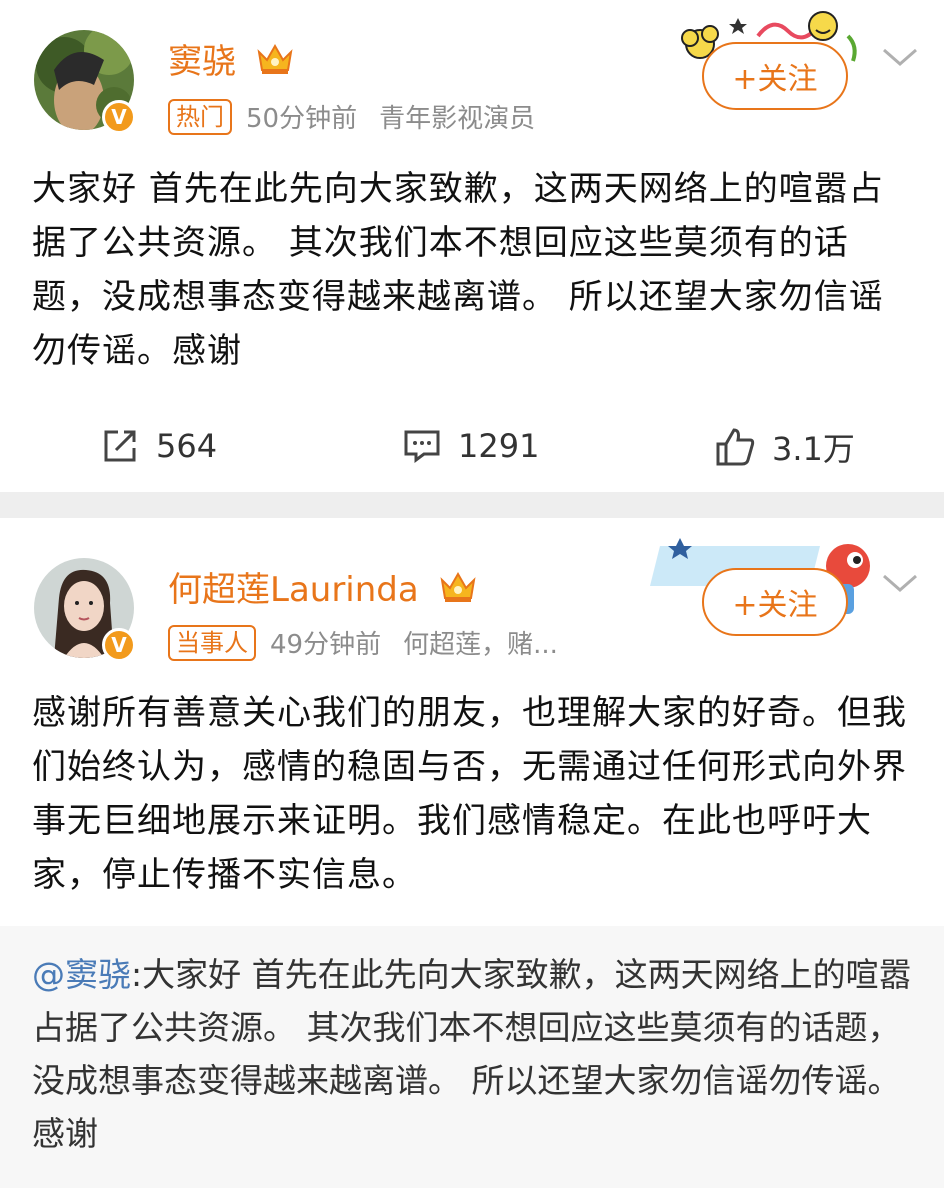  I want to click on like-count: 3.1万, so click(813, 449).